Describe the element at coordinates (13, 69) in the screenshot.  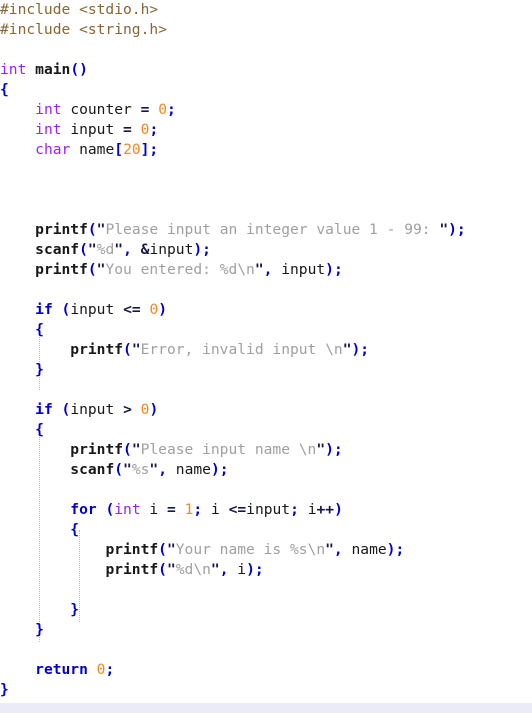
I see `type-int: int` at that location.